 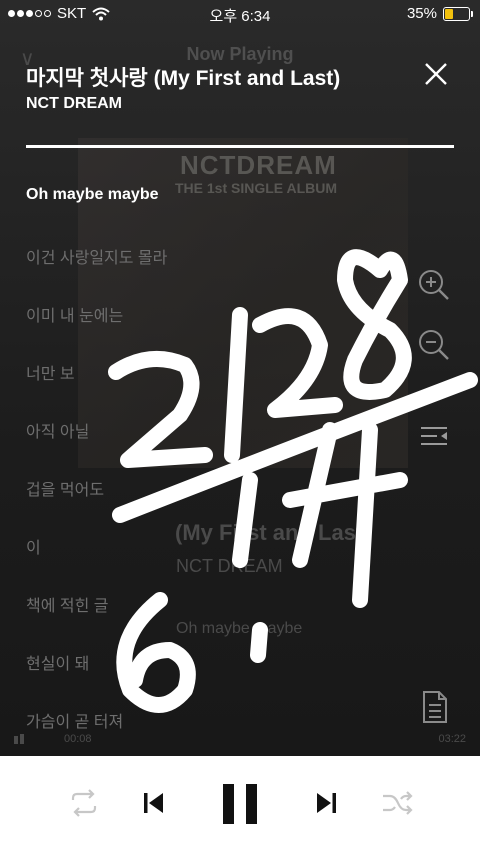 What do you see at coordinates (273, 532) in the screenshot?
I see `background-song-title: (My First and Last)` at bounding box center [273, 532].